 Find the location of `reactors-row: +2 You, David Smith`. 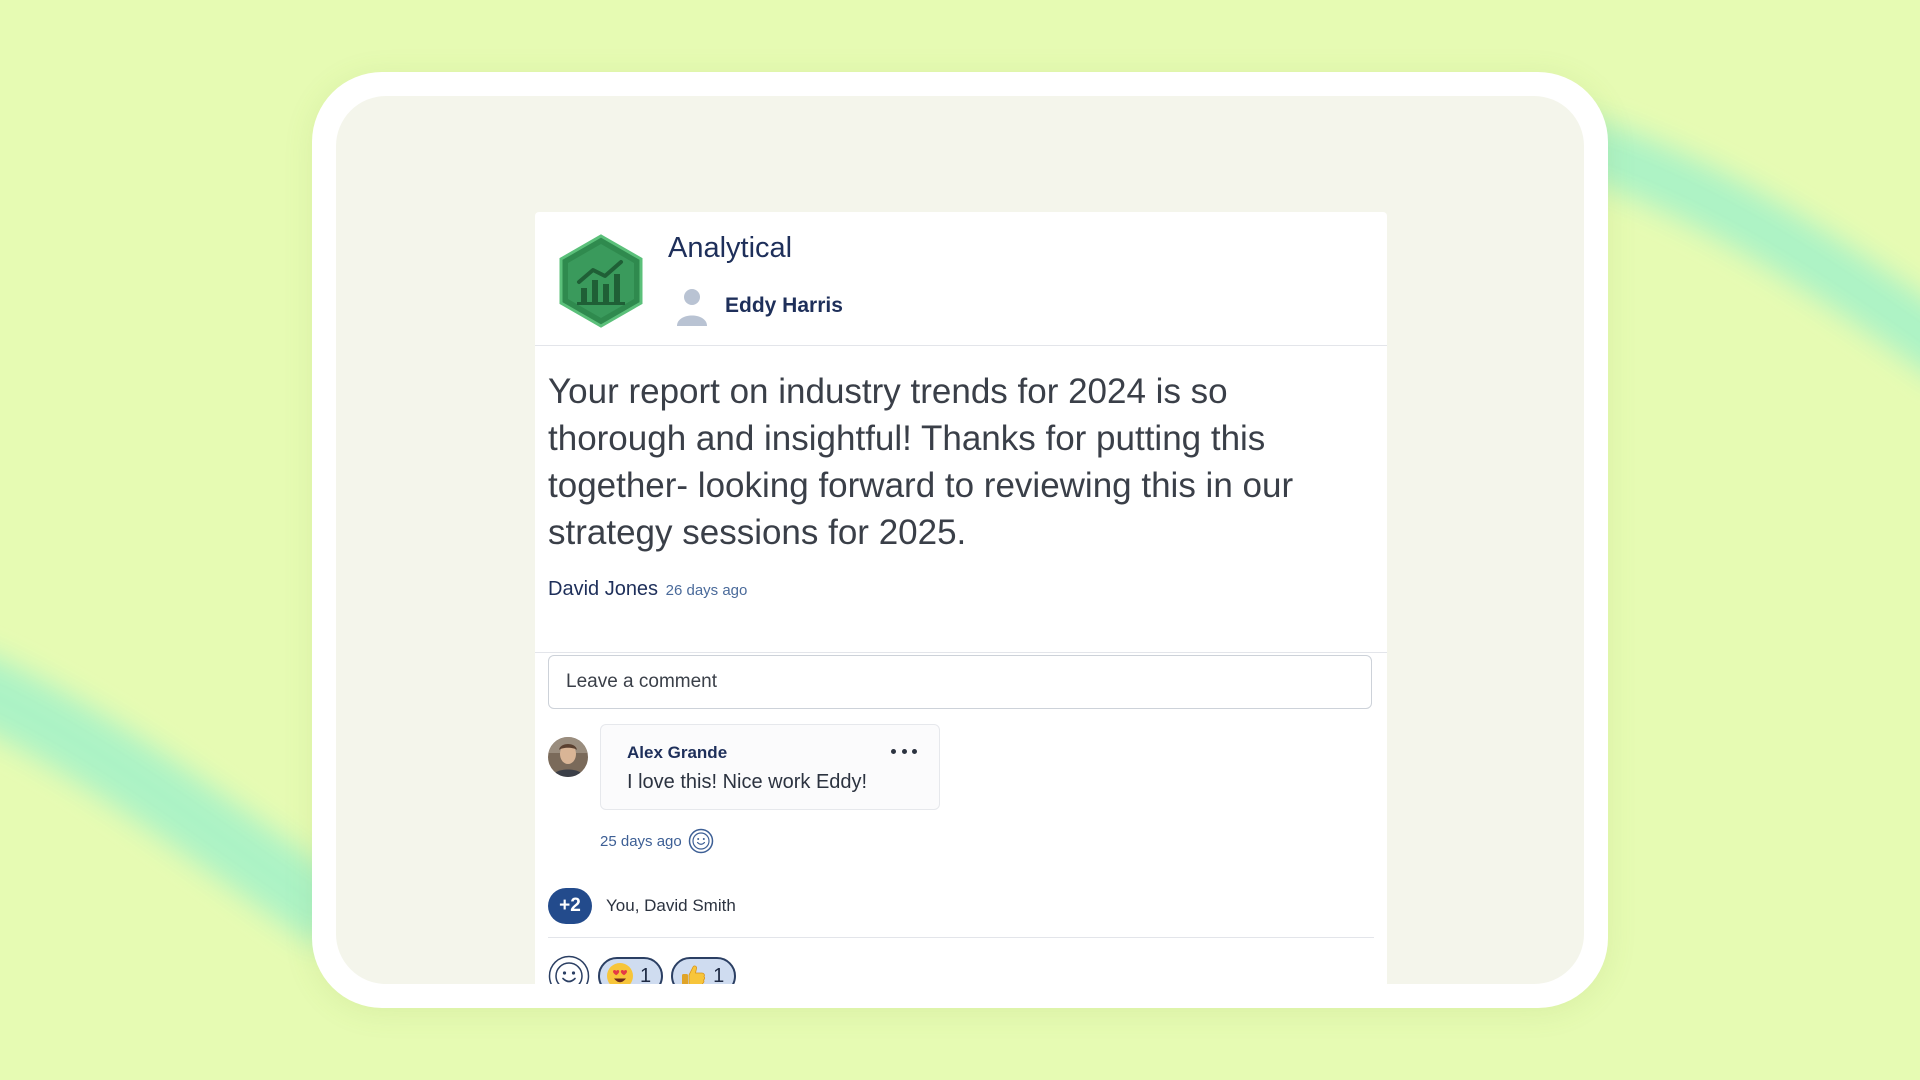

reactors-row: +2 You, David Smith is located at coordinates (642, 906).